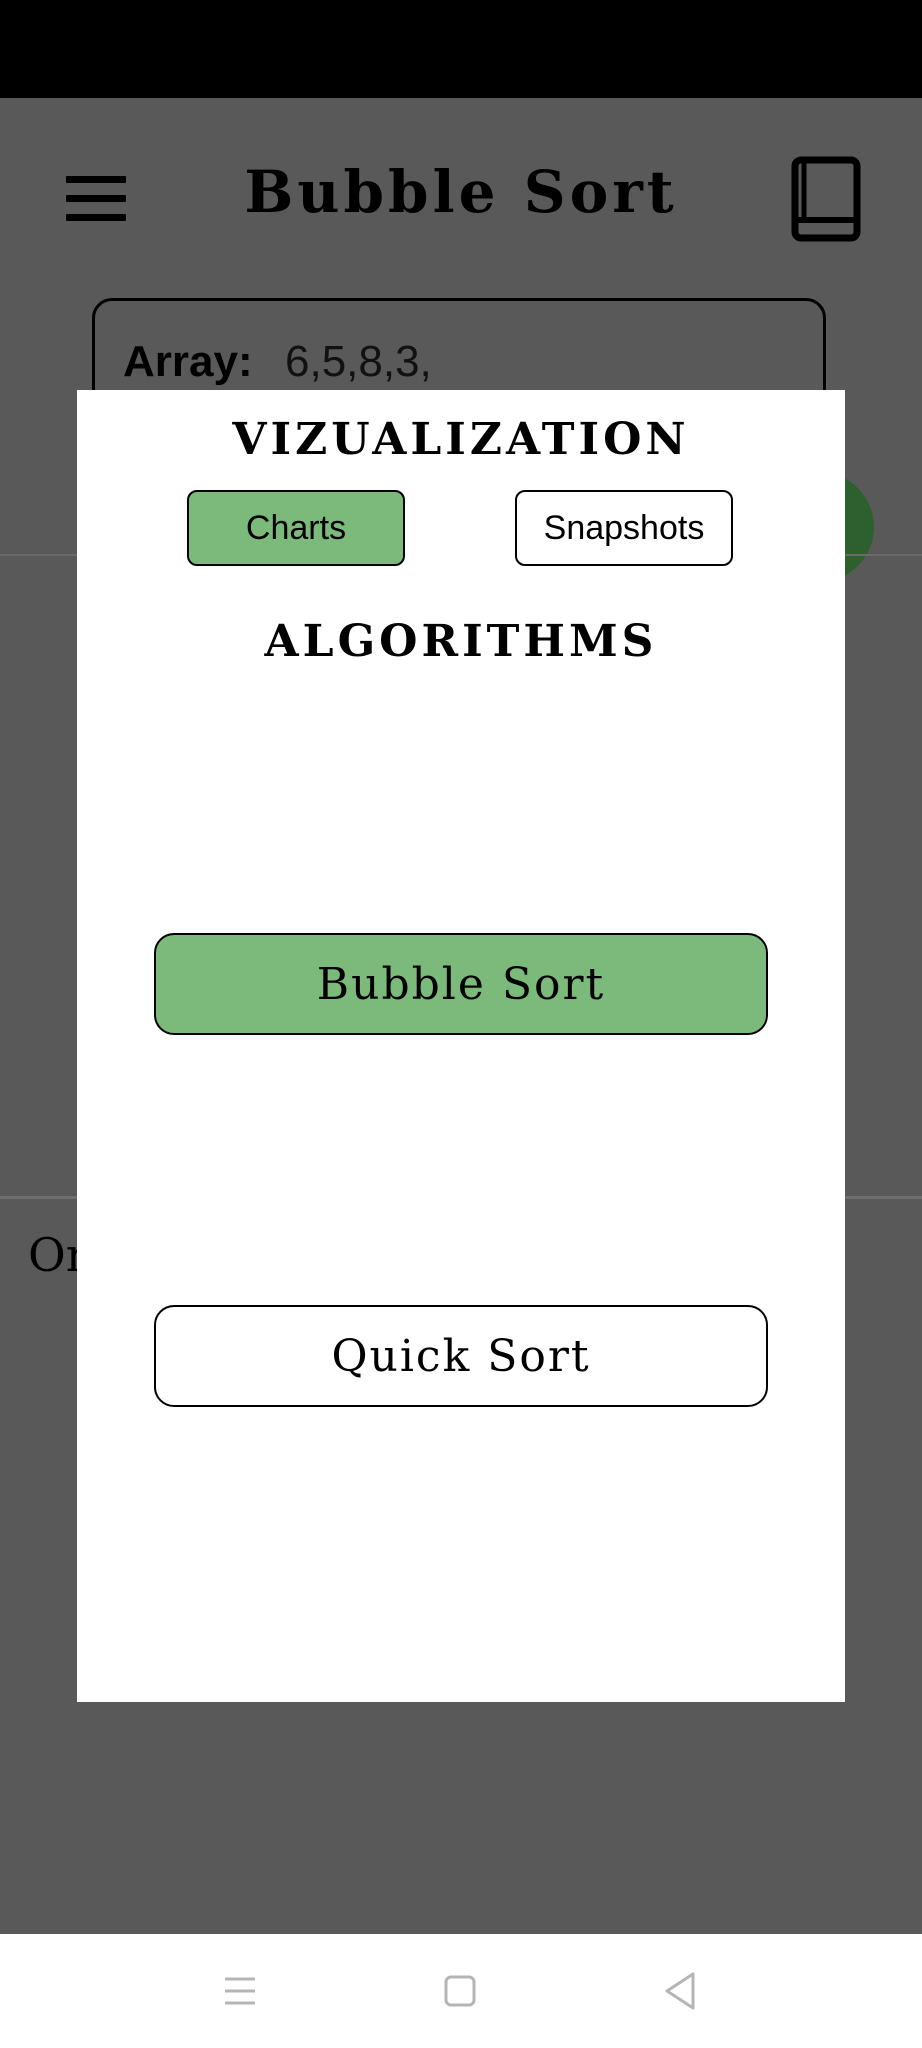 Image resolution: width=922 pixels, height=2048 pixels. What do you see at coordinates (461, 1356) in the screenshot?
I see `quick-sort-button: Quick Sort` at bounding box center [461, 1356].